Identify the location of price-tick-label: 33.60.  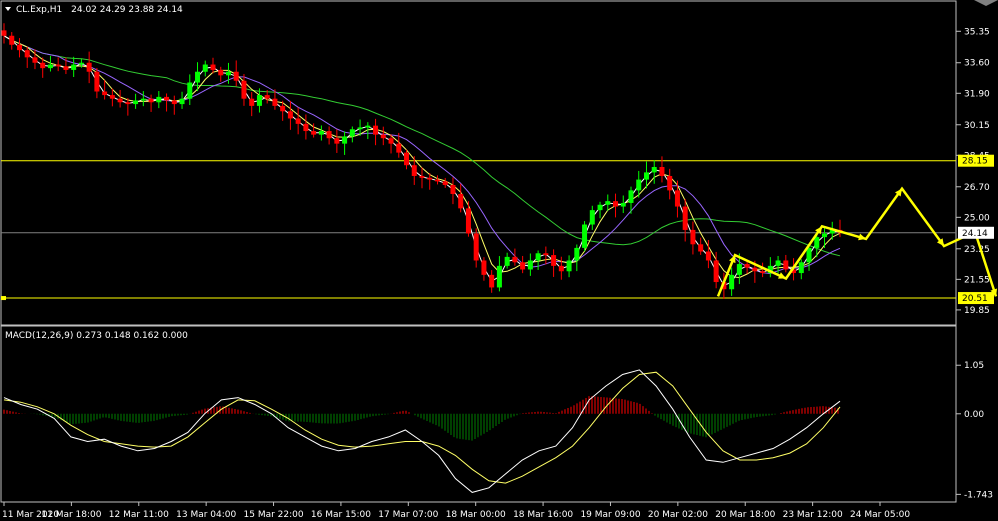
(977, 64).